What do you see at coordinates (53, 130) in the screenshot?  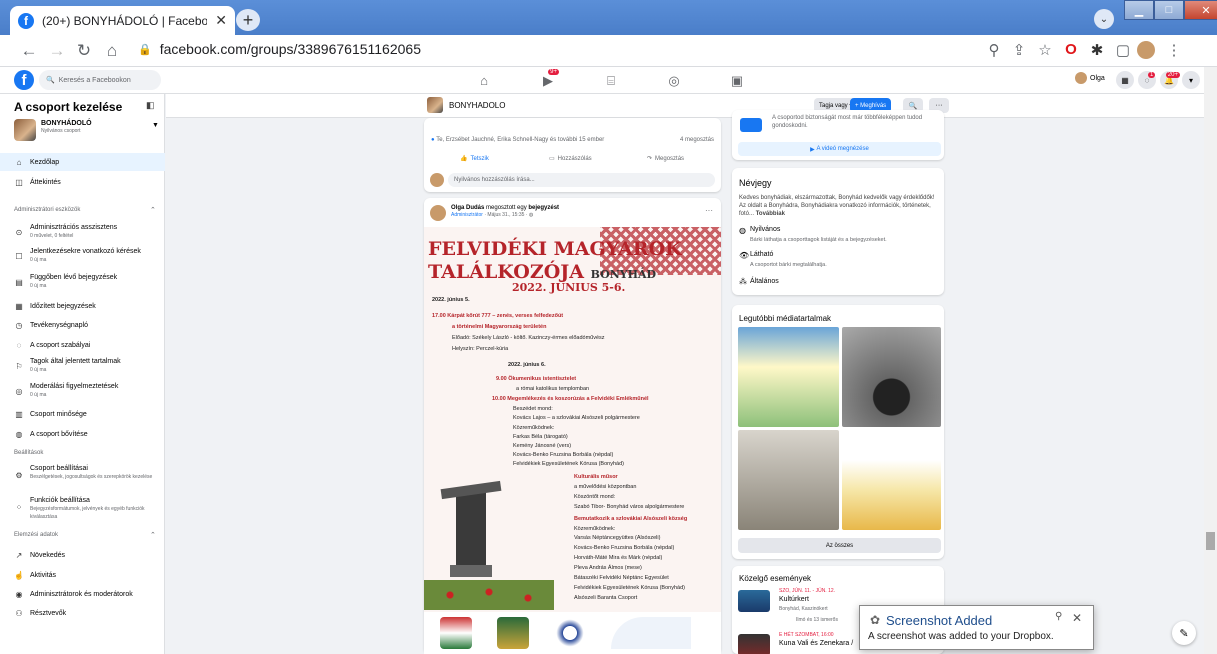 I see `group-switcher: BONYHÁDOLÓ Nyilvános csoport` at bounding box center [53, 130].